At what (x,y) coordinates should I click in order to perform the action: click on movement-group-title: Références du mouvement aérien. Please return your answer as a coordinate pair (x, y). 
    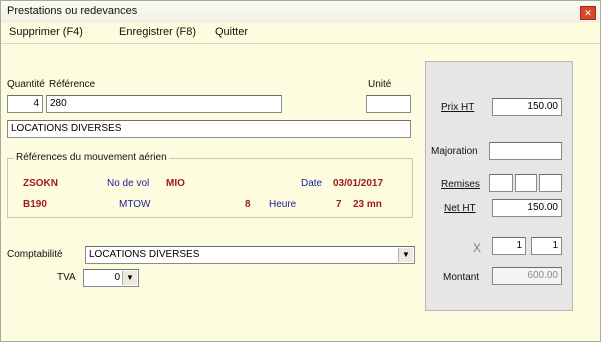
    Looking at the image, I should click on (91, 157).